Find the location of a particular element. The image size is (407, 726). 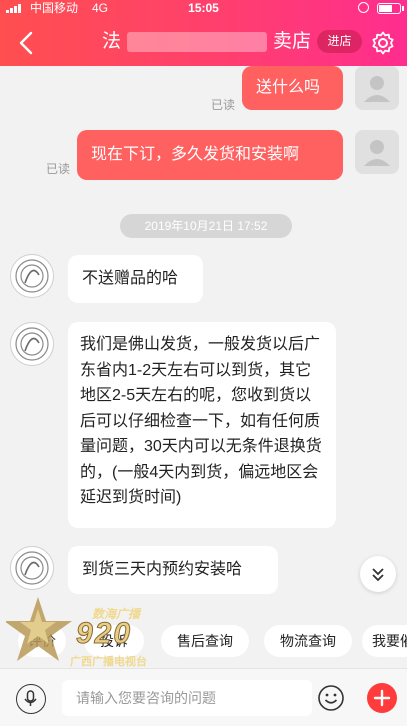

message-timestamp: 2019年10月21日 17:52 is located at coordinates (206, 226).